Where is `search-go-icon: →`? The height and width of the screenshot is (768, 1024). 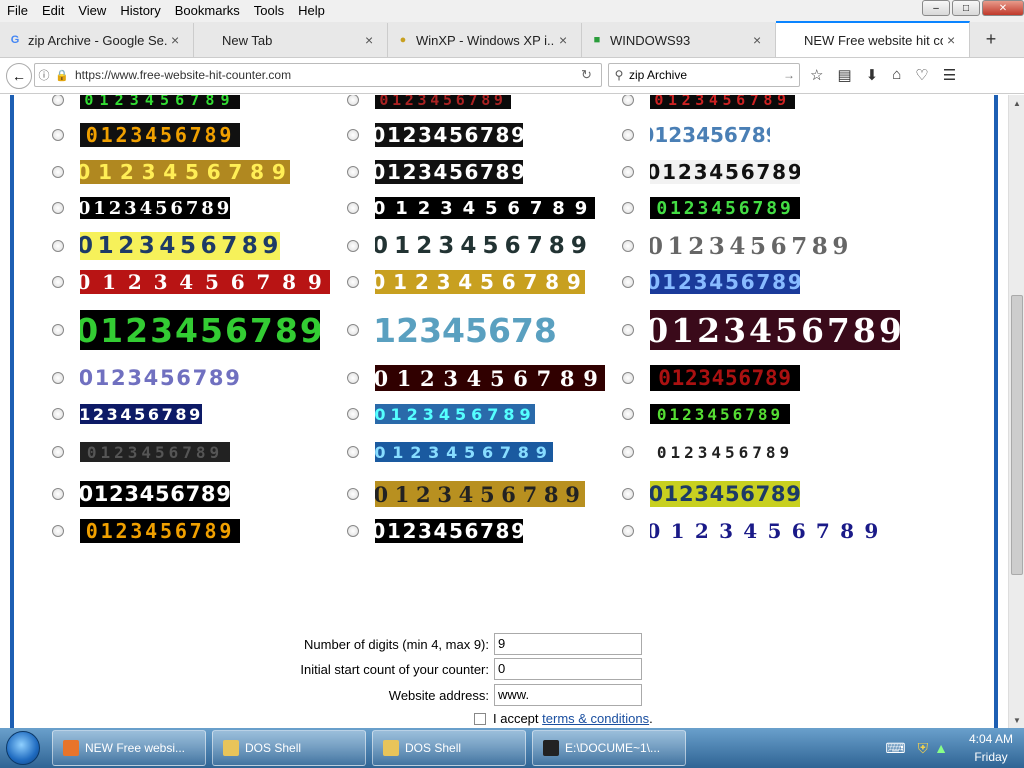 search-go-icon: → is located at coordinates (791, 75).